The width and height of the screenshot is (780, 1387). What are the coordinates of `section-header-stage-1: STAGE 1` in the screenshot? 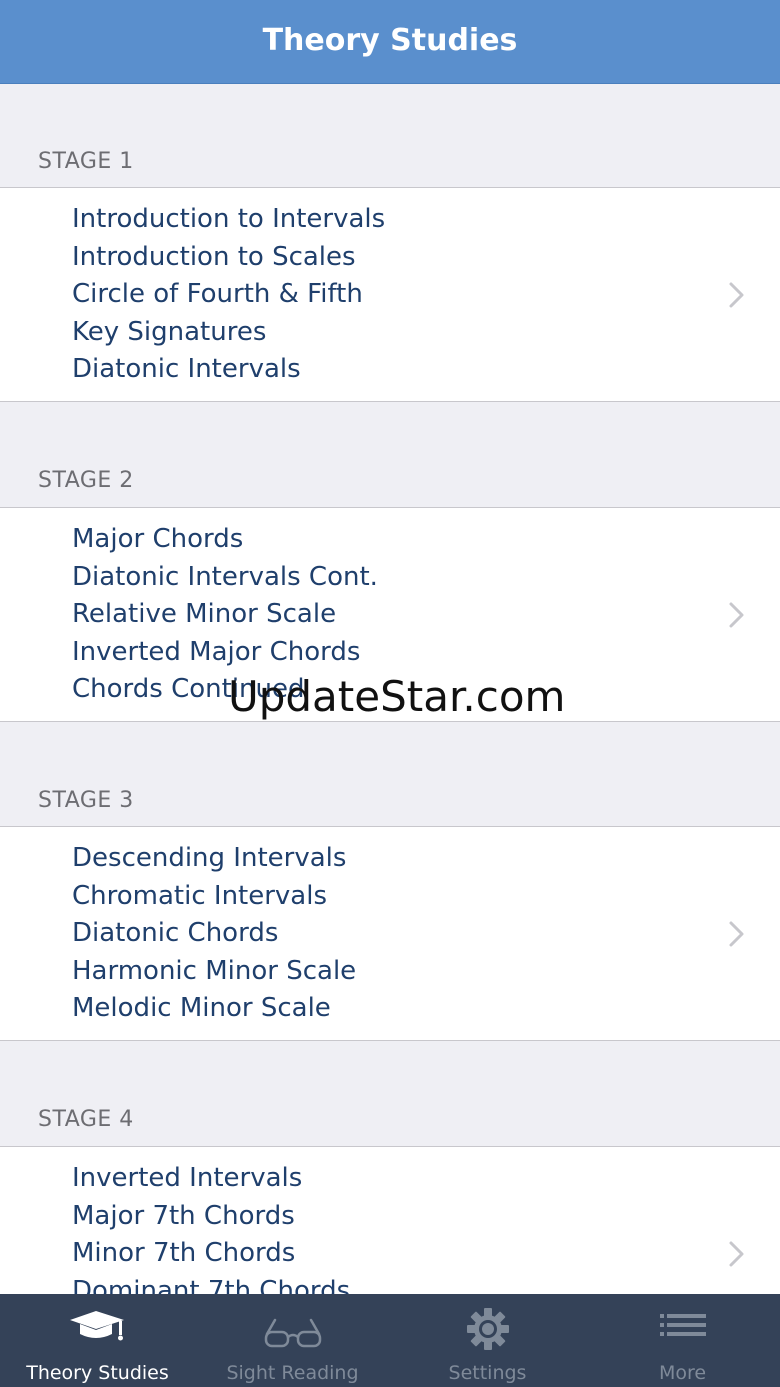 It's located at (390, 136).